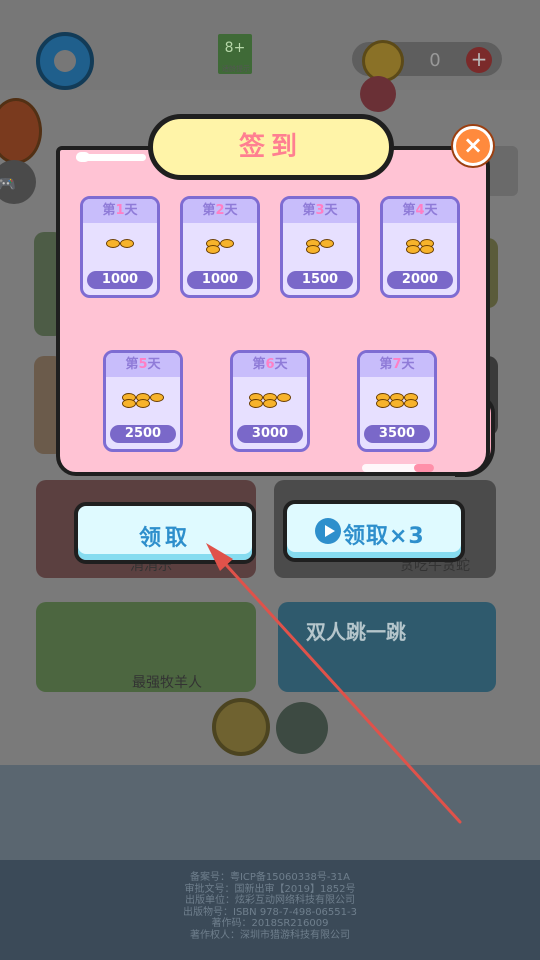 Image resolution: width=540 pixels, height=960 pixels. I want to click on day-card-7: 第7天 3500, so click(397, 401).